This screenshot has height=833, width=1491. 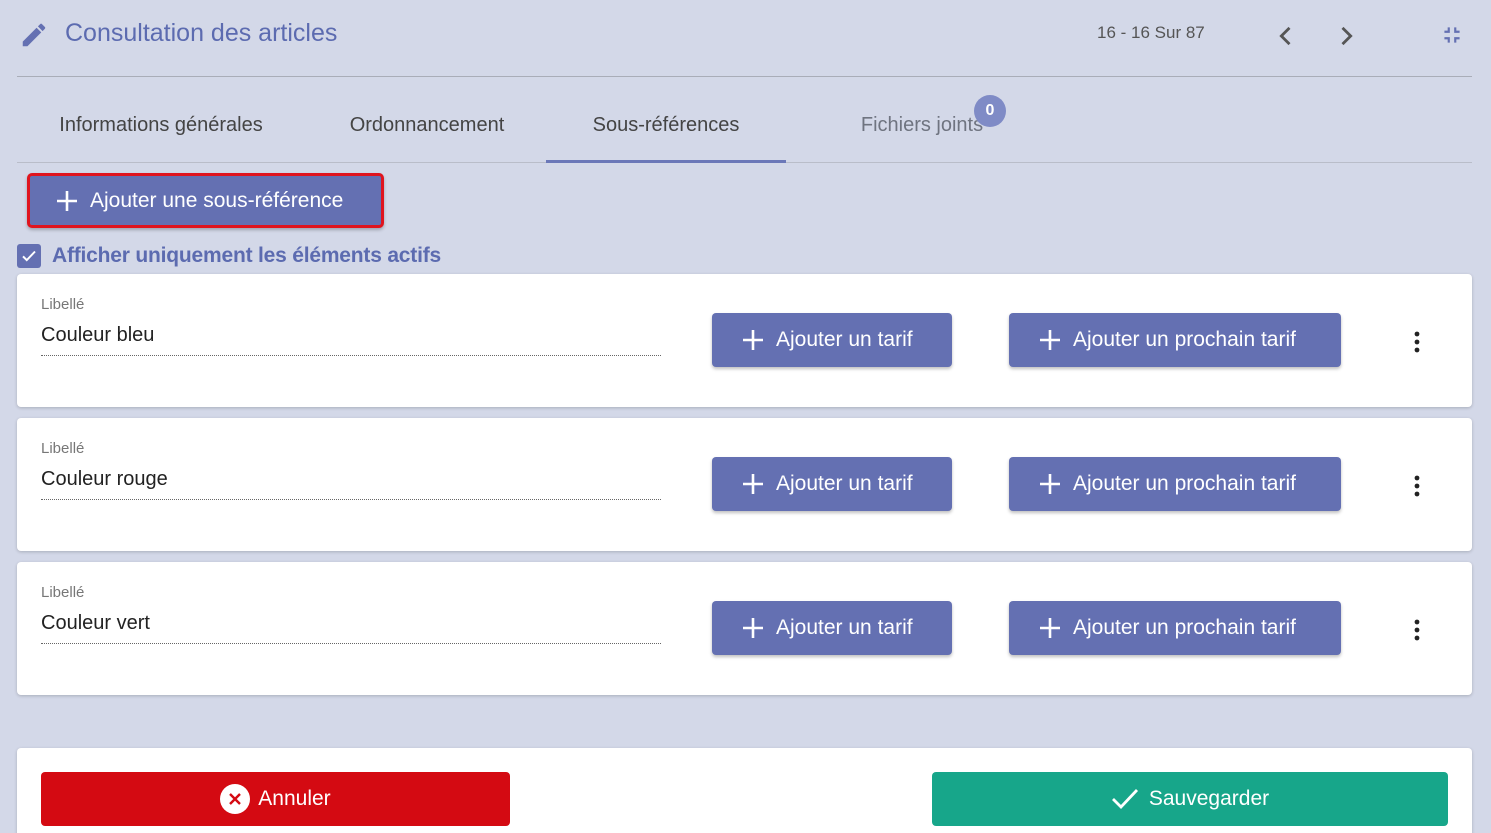 What do you see at coordinates (744, 38) in the screenshot?
I see `page-header: Consultation des articles 16 - 16 Sur 87` at bounding box center [744, 38].